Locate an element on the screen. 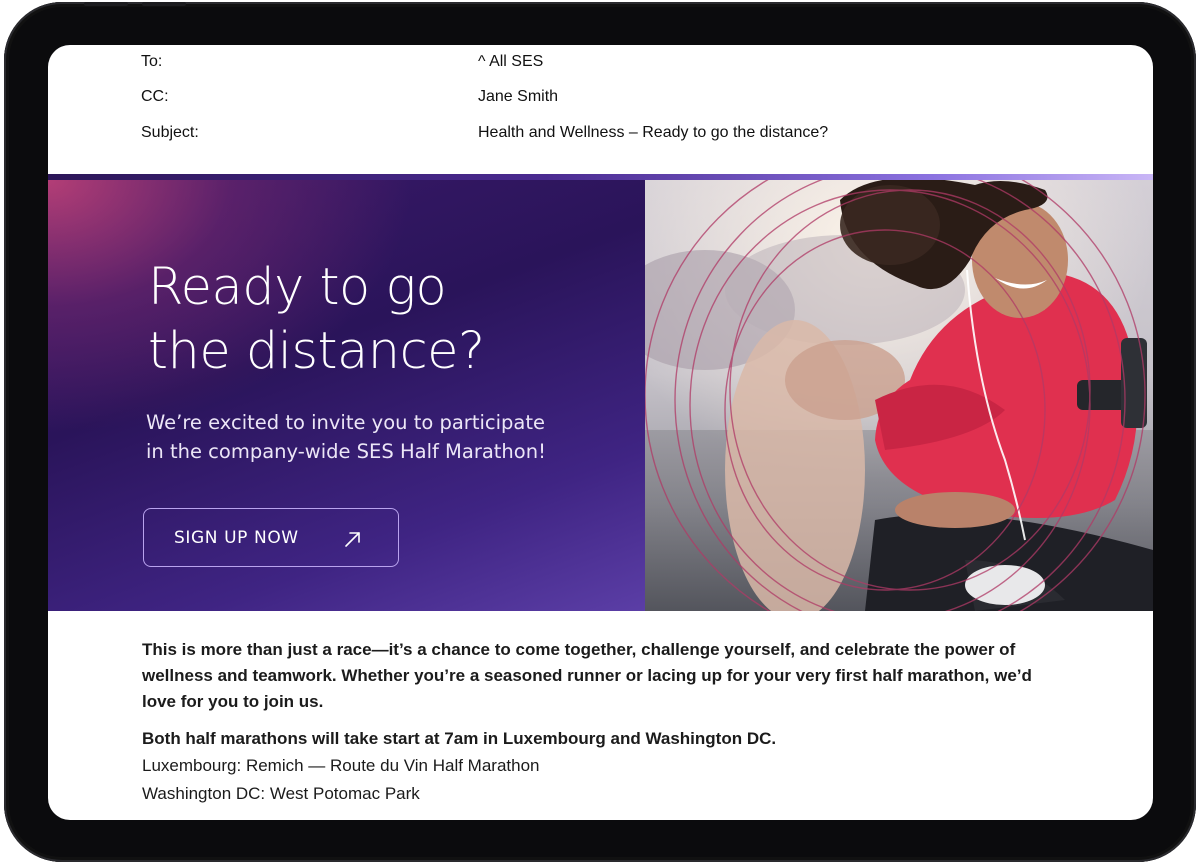 The height and width of the screenshot is (864, 1200). location-washington: Washington DC: West Potomac Park is located at coordinates (281, 793).